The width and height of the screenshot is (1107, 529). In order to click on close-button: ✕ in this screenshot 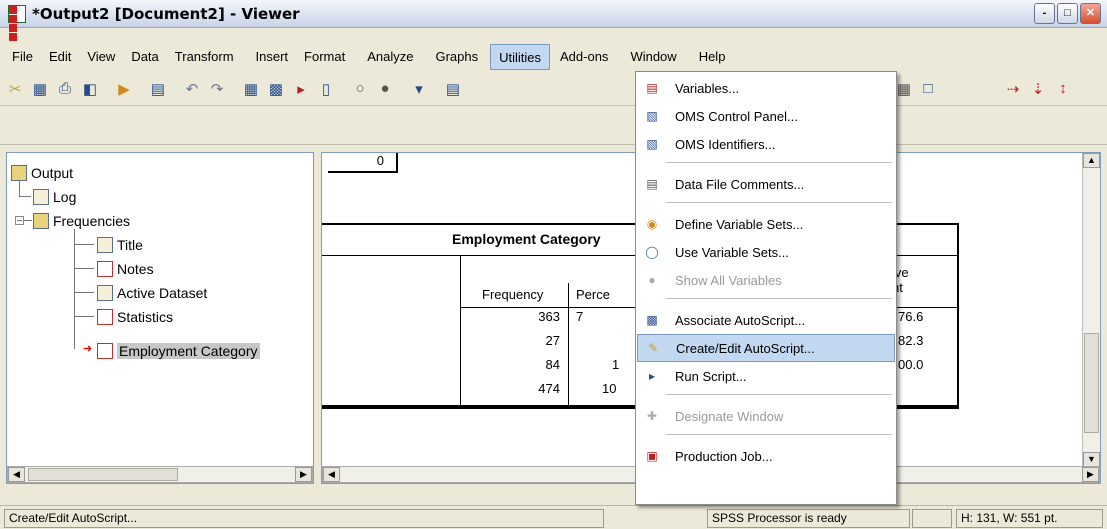, I will do `click(1090, 13)`.